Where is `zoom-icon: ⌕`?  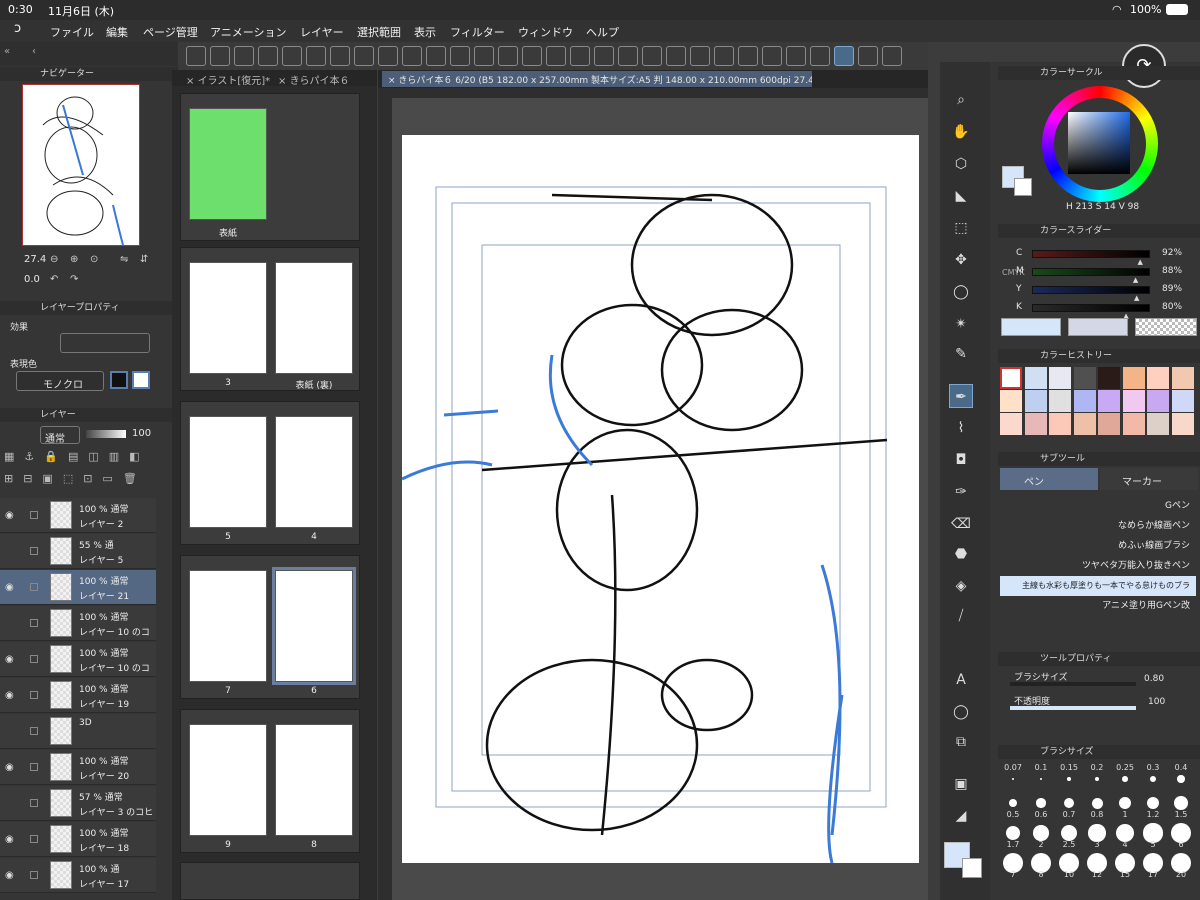
zoom-icon: ⌕ is located at coordinates (961, 100).